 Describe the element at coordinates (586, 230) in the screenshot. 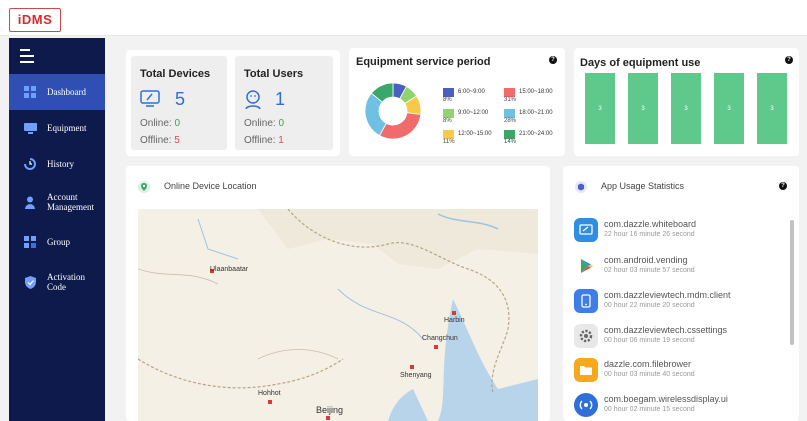

I see `whiteboard-icon` at that location.